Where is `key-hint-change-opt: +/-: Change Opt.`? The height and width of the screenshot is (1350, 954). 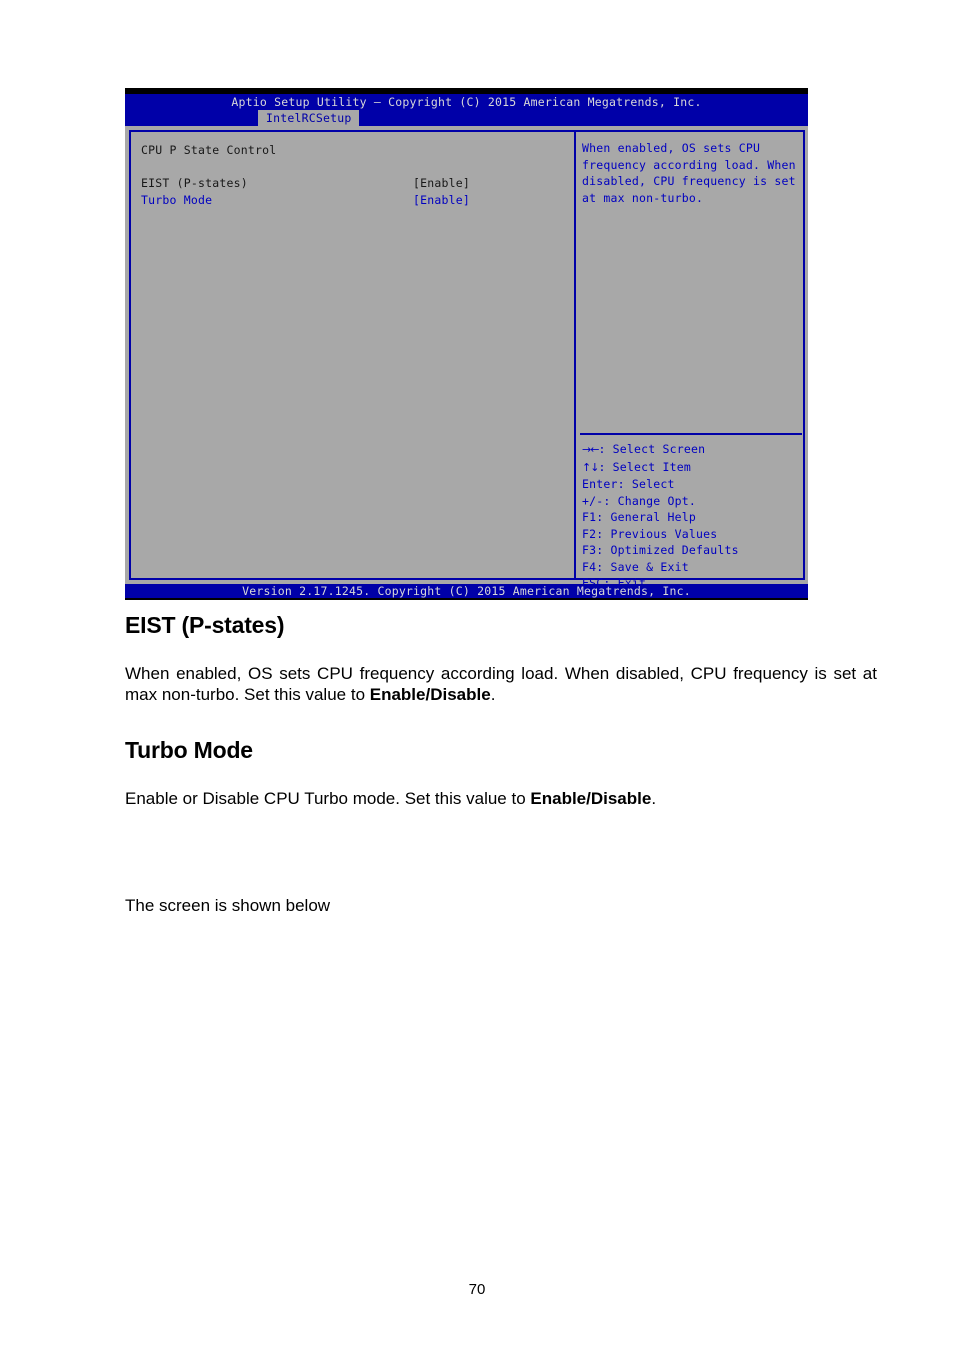
key-hint-change-opt: +/-: Change Opt. is located at coordinates (639, 500).